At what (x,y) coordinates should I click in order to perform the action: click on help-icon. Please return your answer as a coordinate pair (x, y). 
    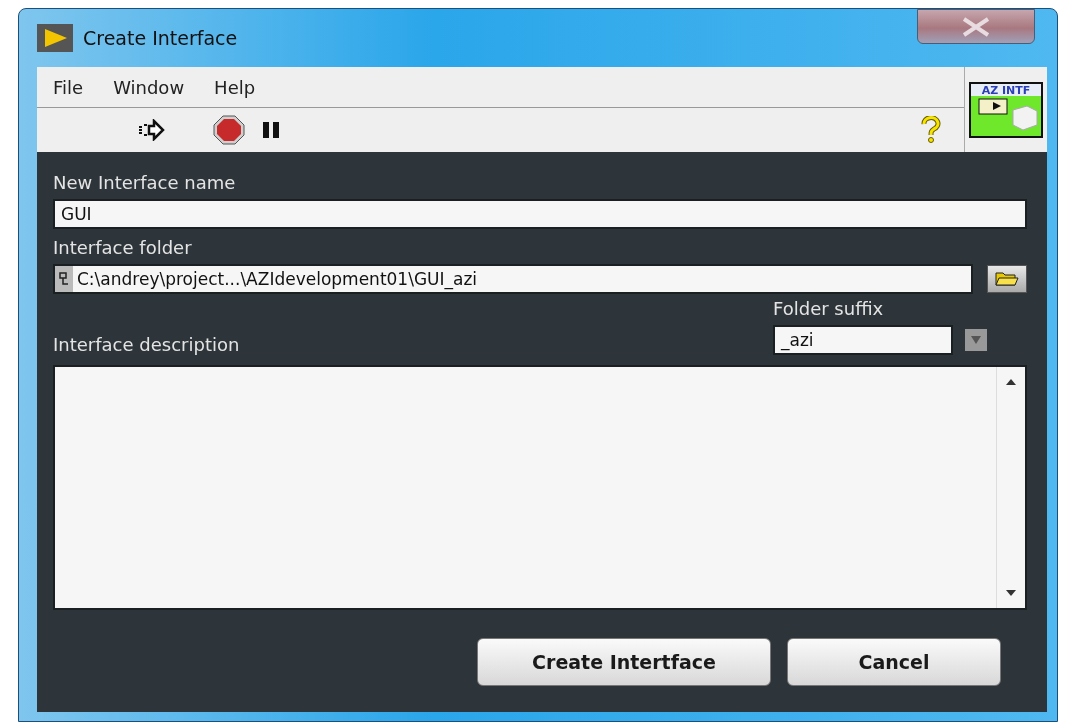
    Looking at the image, I should click on (931, 130).